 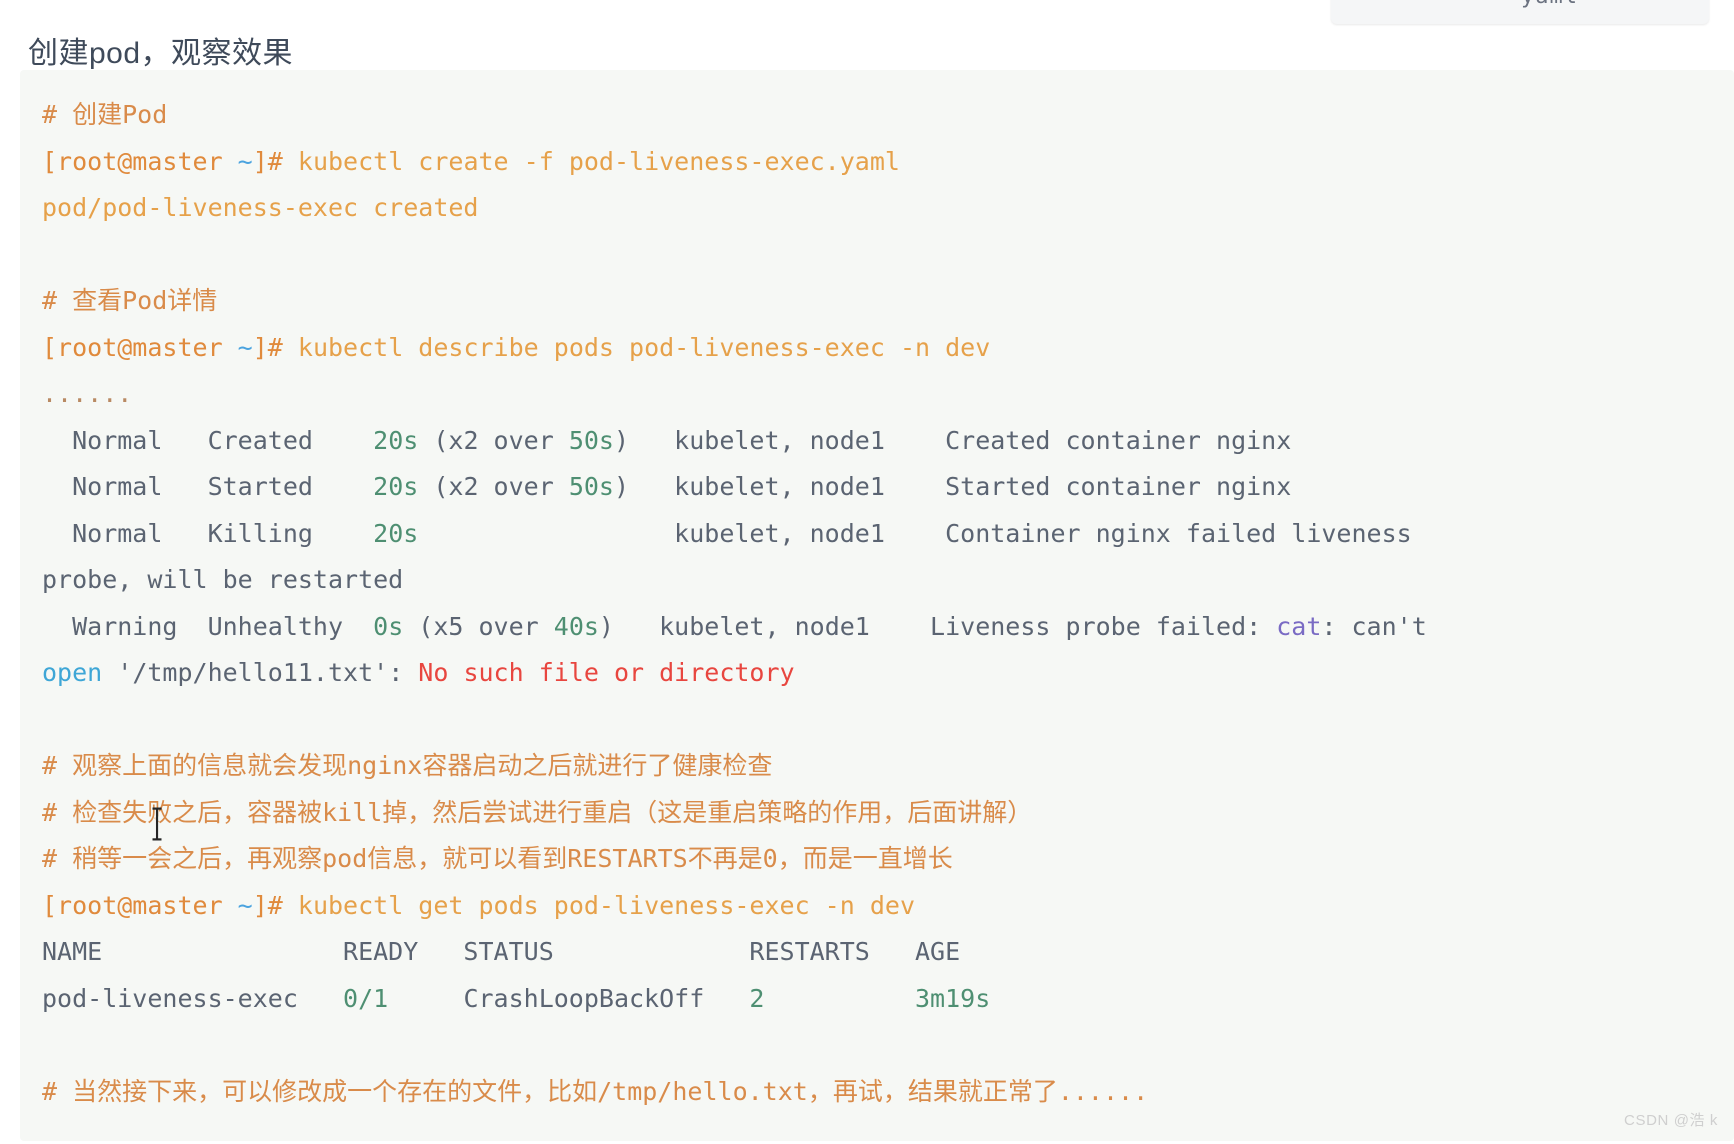 What do you see at coordinates (501, 951) in the screenshot?
I see `code-token: NAME READY STATUS RESTARTS AGE` at bounding box center [501, 951].